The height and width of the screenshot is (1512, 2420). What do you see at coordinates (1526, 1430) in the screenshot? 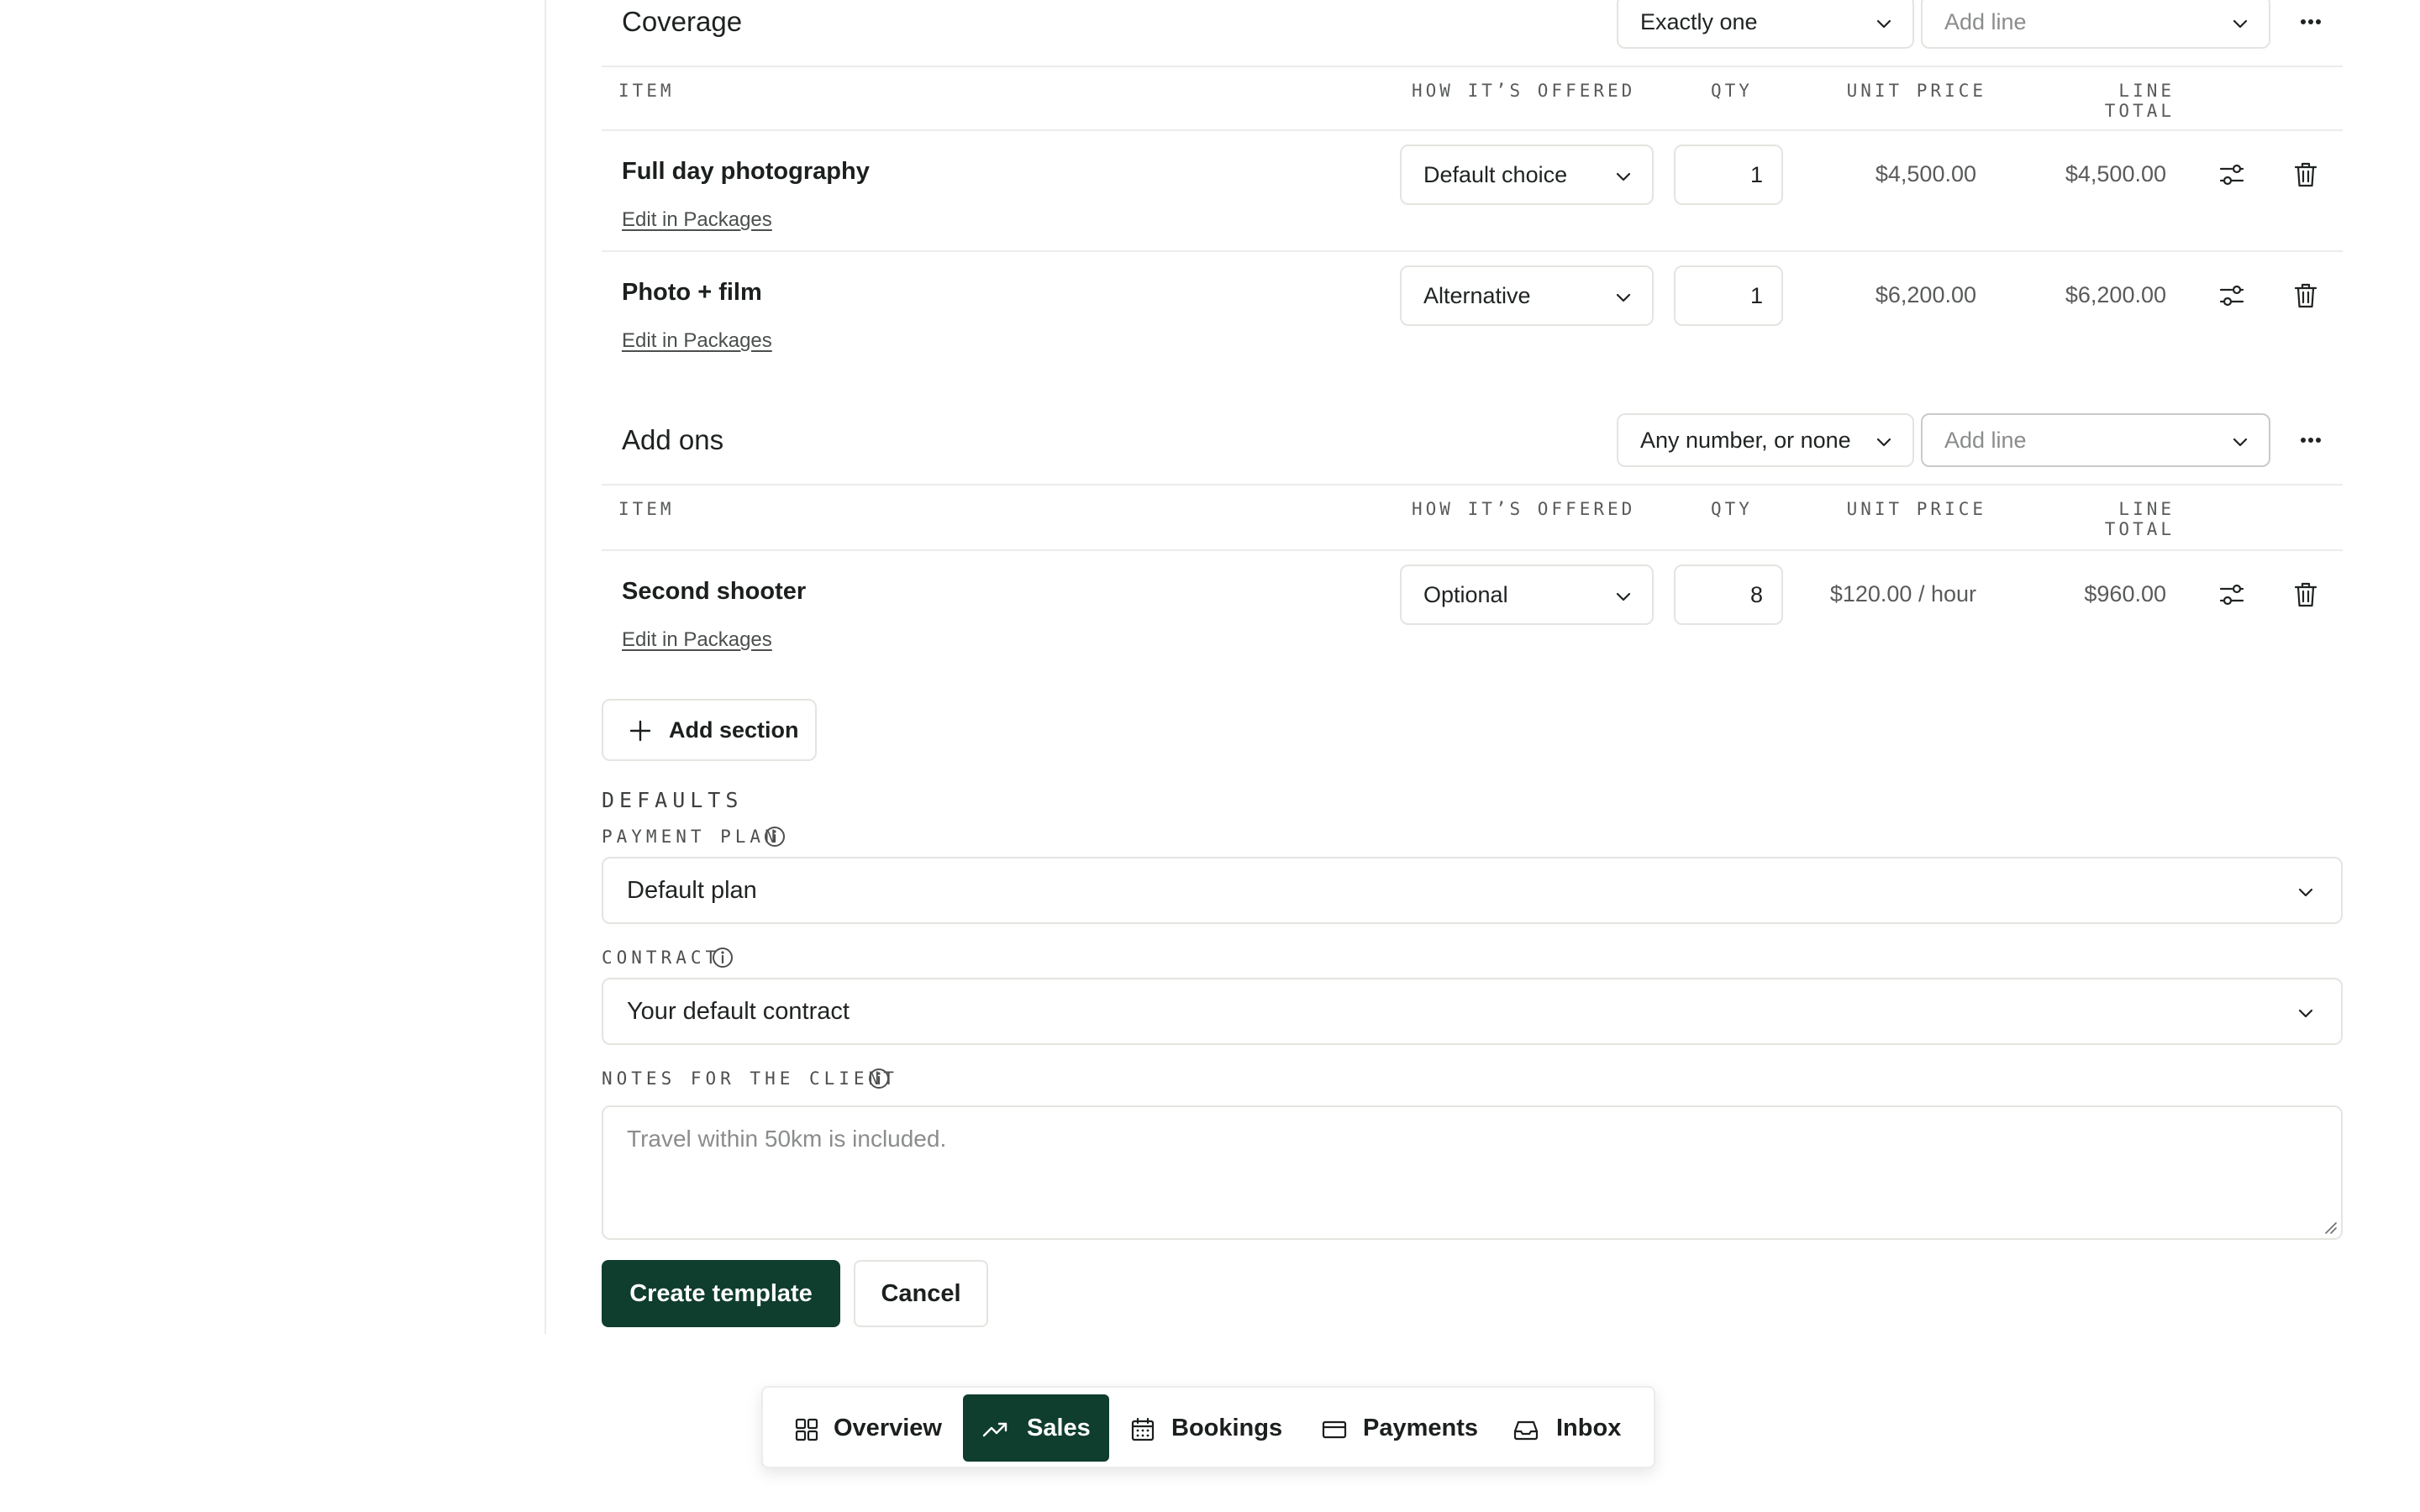
I see `inbox-icon` at bounding box center [1526, 1430].